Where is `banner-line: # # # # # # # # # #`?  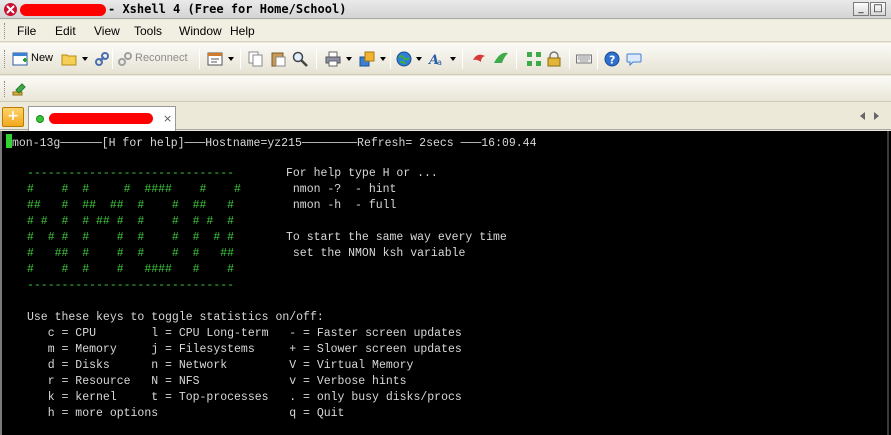 banner-line: # # # # # # # # # # is located at coordinates (131, 237).